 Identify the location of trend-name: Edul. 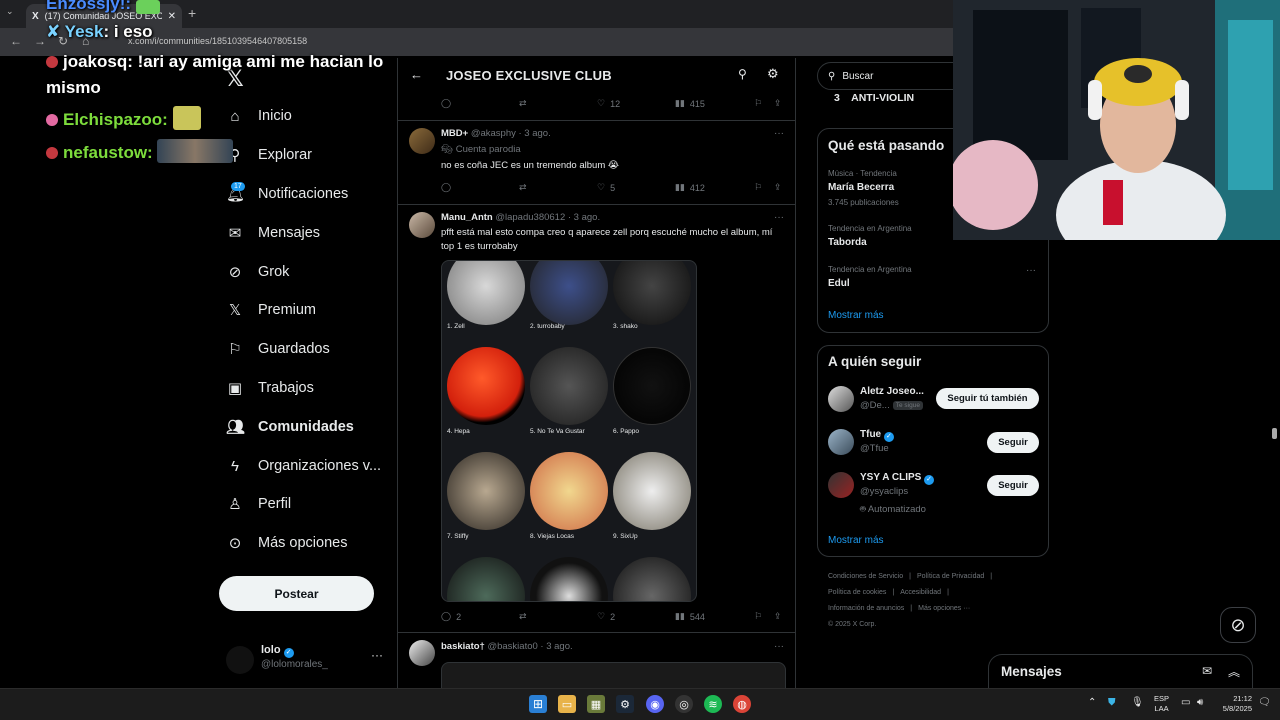
(839, 283).